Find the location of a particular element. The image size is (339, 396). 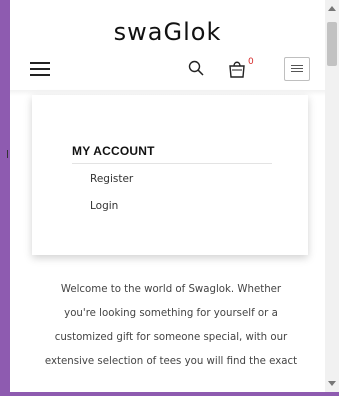

search-icon is located at coordinates (196, 68).